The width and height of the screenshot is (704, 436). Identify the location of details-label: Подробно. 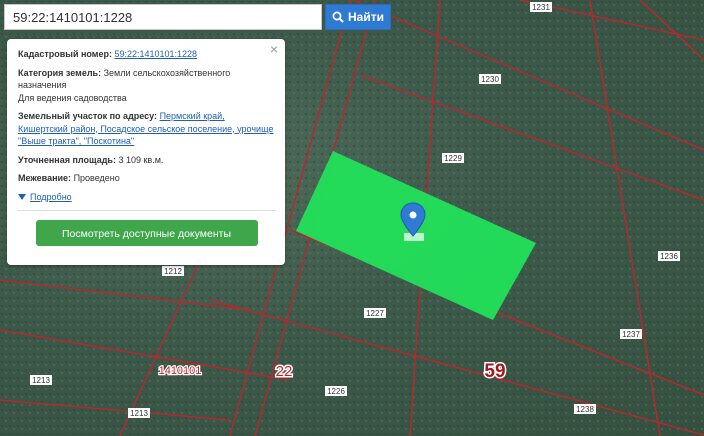
(51, 197).